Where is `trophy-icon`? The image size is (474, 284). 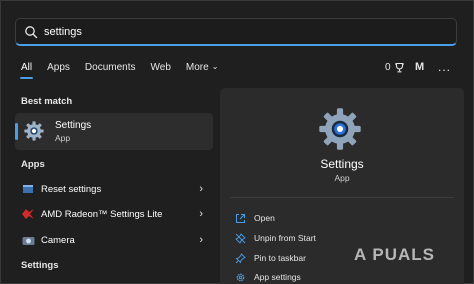
trophy-icon is located at coordinates (399, 67).